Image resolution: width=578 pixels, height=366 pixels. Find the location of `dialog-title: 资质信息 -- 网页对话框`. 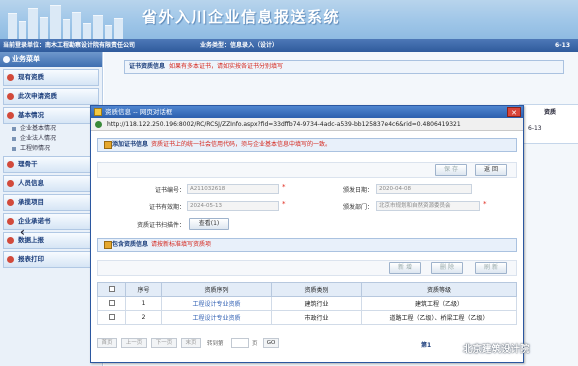

dialog-title: 资质信息 -- 网页对话框 is located at coordinates (139, 112).